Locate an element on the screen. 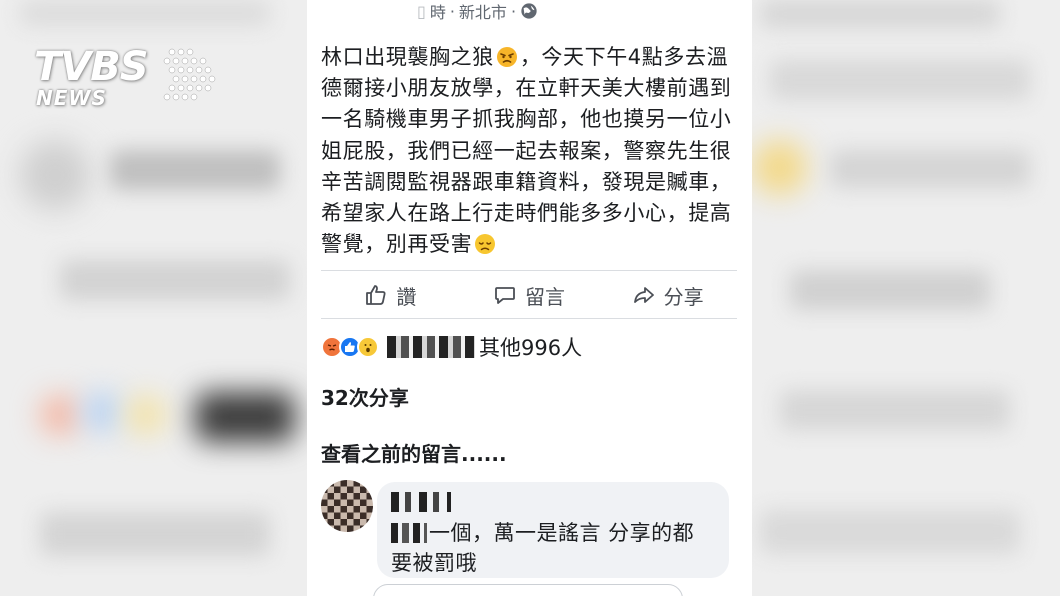 The height and width of the screenshot is (596, 1060). reactions-text: 其他996人 is located at coordinates (484, 347).